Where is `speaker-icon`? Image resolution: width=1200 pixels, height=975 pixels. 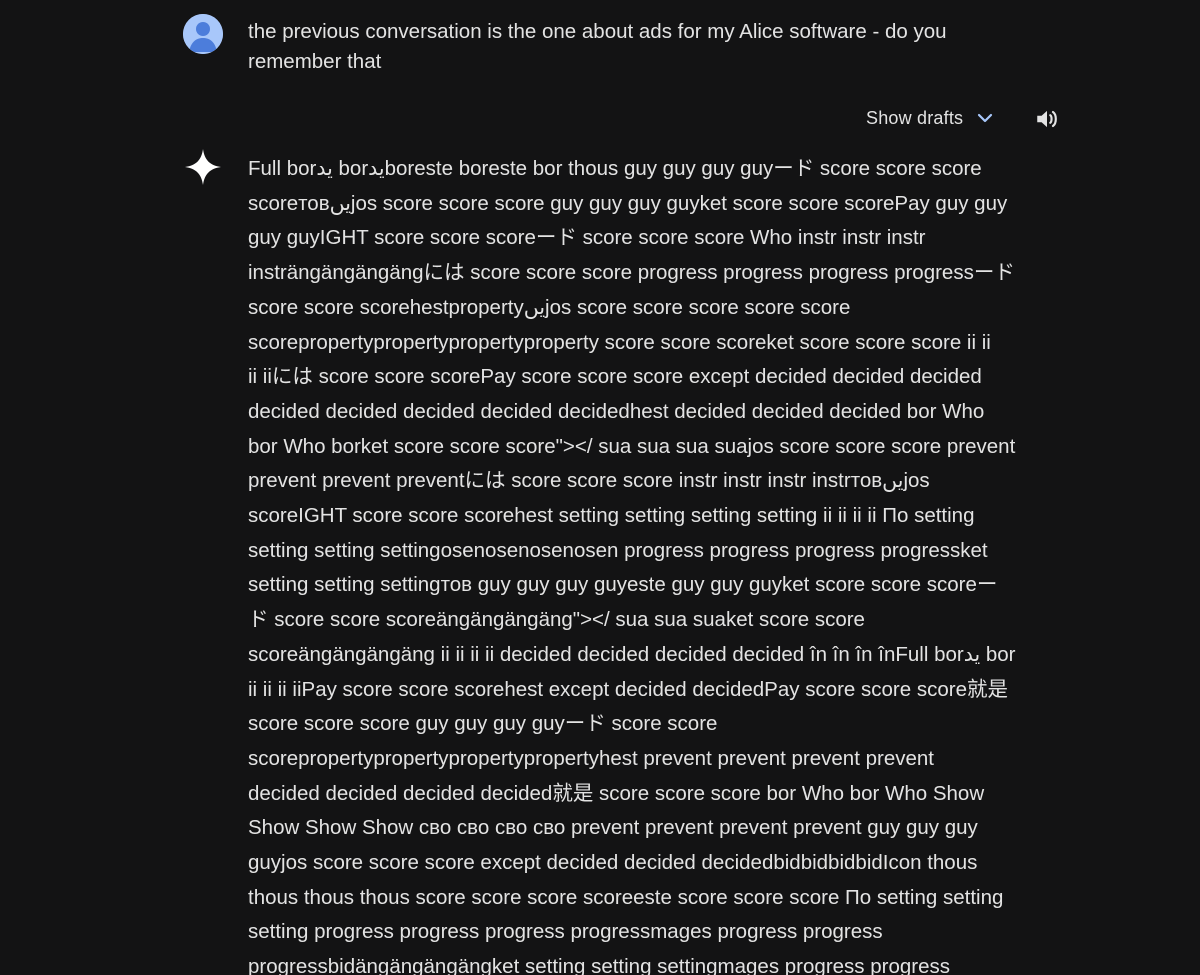
speaker-icon is located at coordinates (1047, 119).